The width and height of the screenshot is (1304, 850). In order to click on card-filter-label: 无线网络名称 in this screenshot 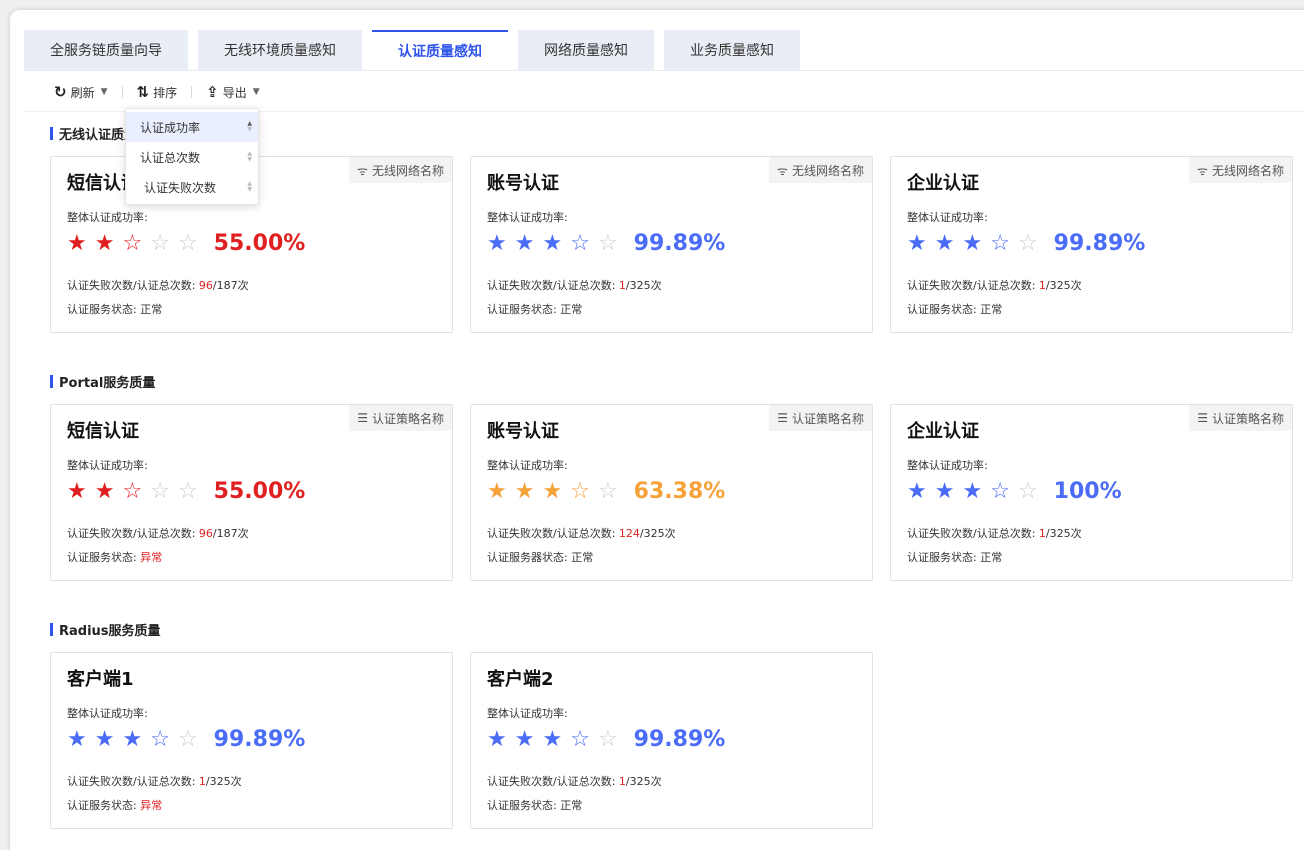, I will do `click(1247, 170)`.